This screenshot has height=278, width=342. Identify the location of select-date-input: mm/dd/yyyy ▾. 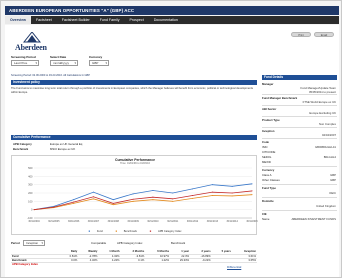
(64, 63).